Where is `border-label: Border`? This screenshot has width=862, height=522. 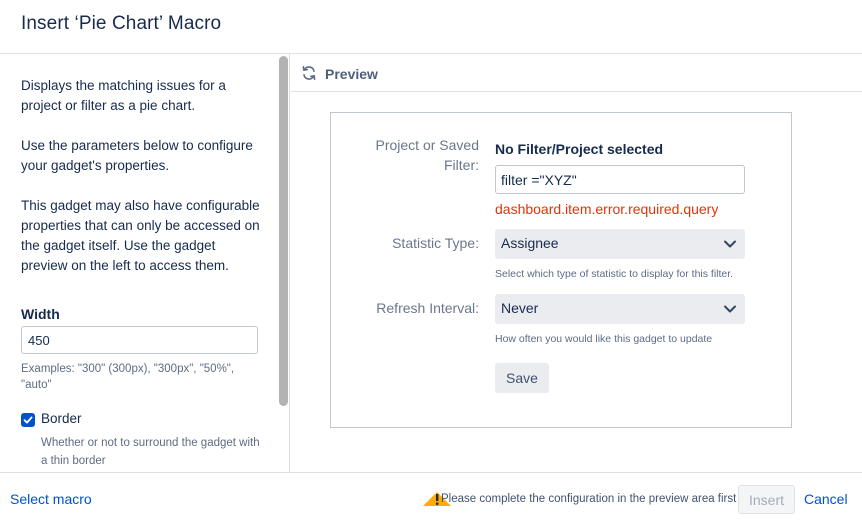
border-label: Border is located at coordinates (61, 418).